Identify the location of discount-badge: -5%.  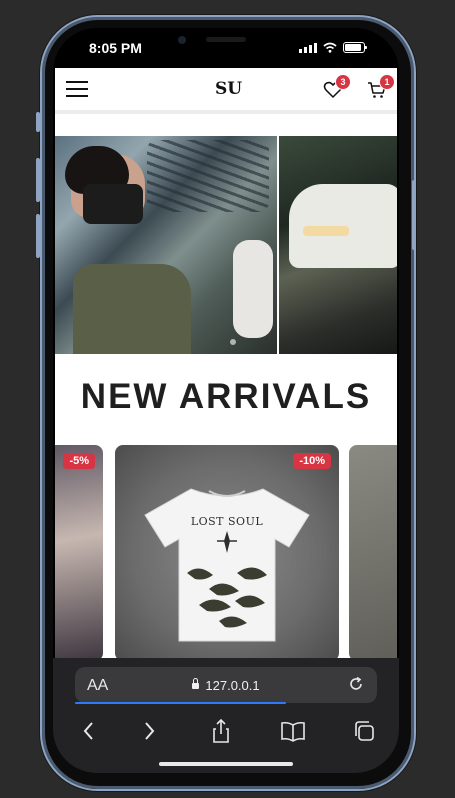
(79, 461).